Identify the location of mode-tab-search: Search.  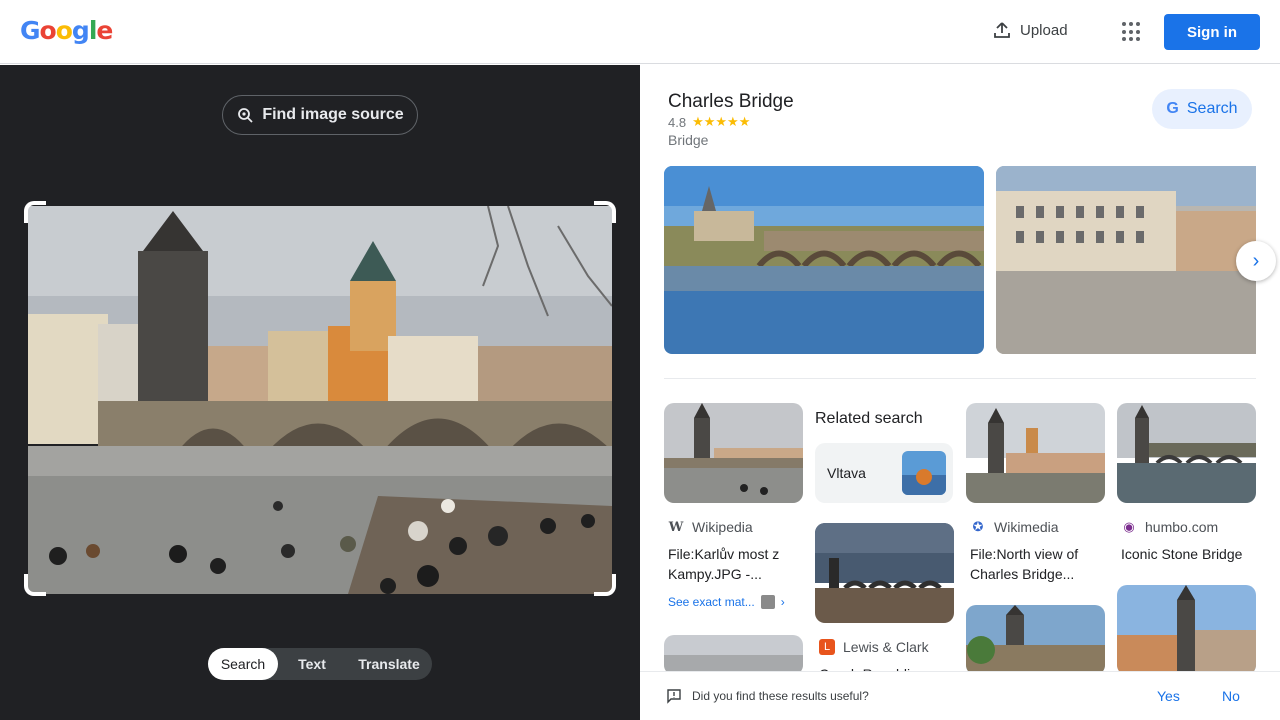
(243, 664).